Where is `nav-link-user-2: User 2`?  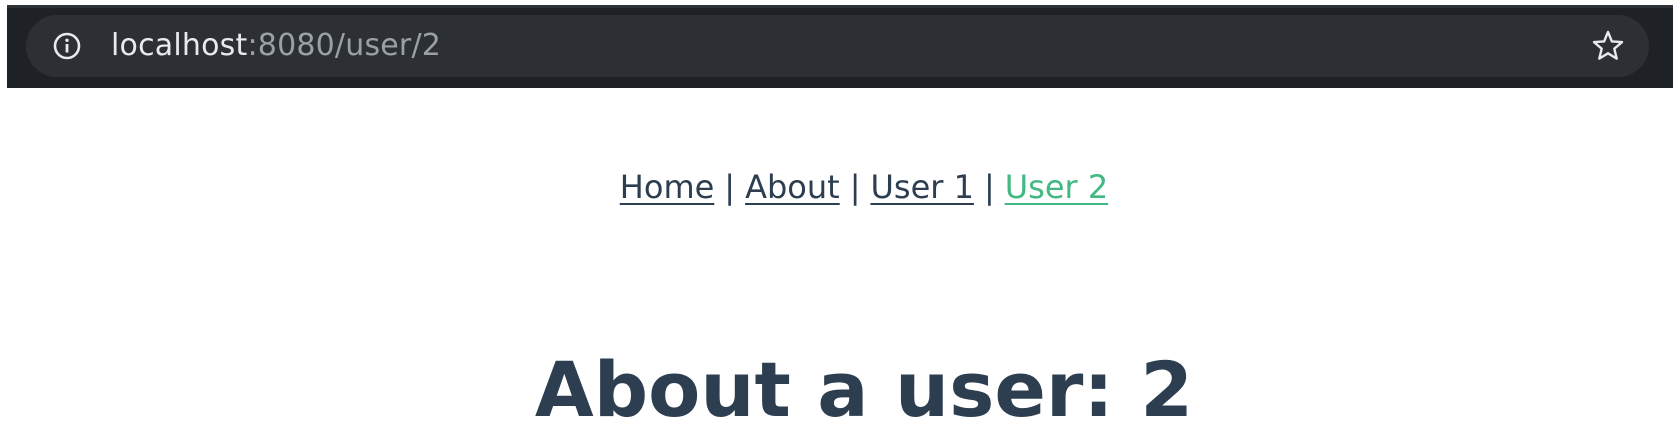 nav-link-user-2: User 2 is located at coordinates (1056, 187).